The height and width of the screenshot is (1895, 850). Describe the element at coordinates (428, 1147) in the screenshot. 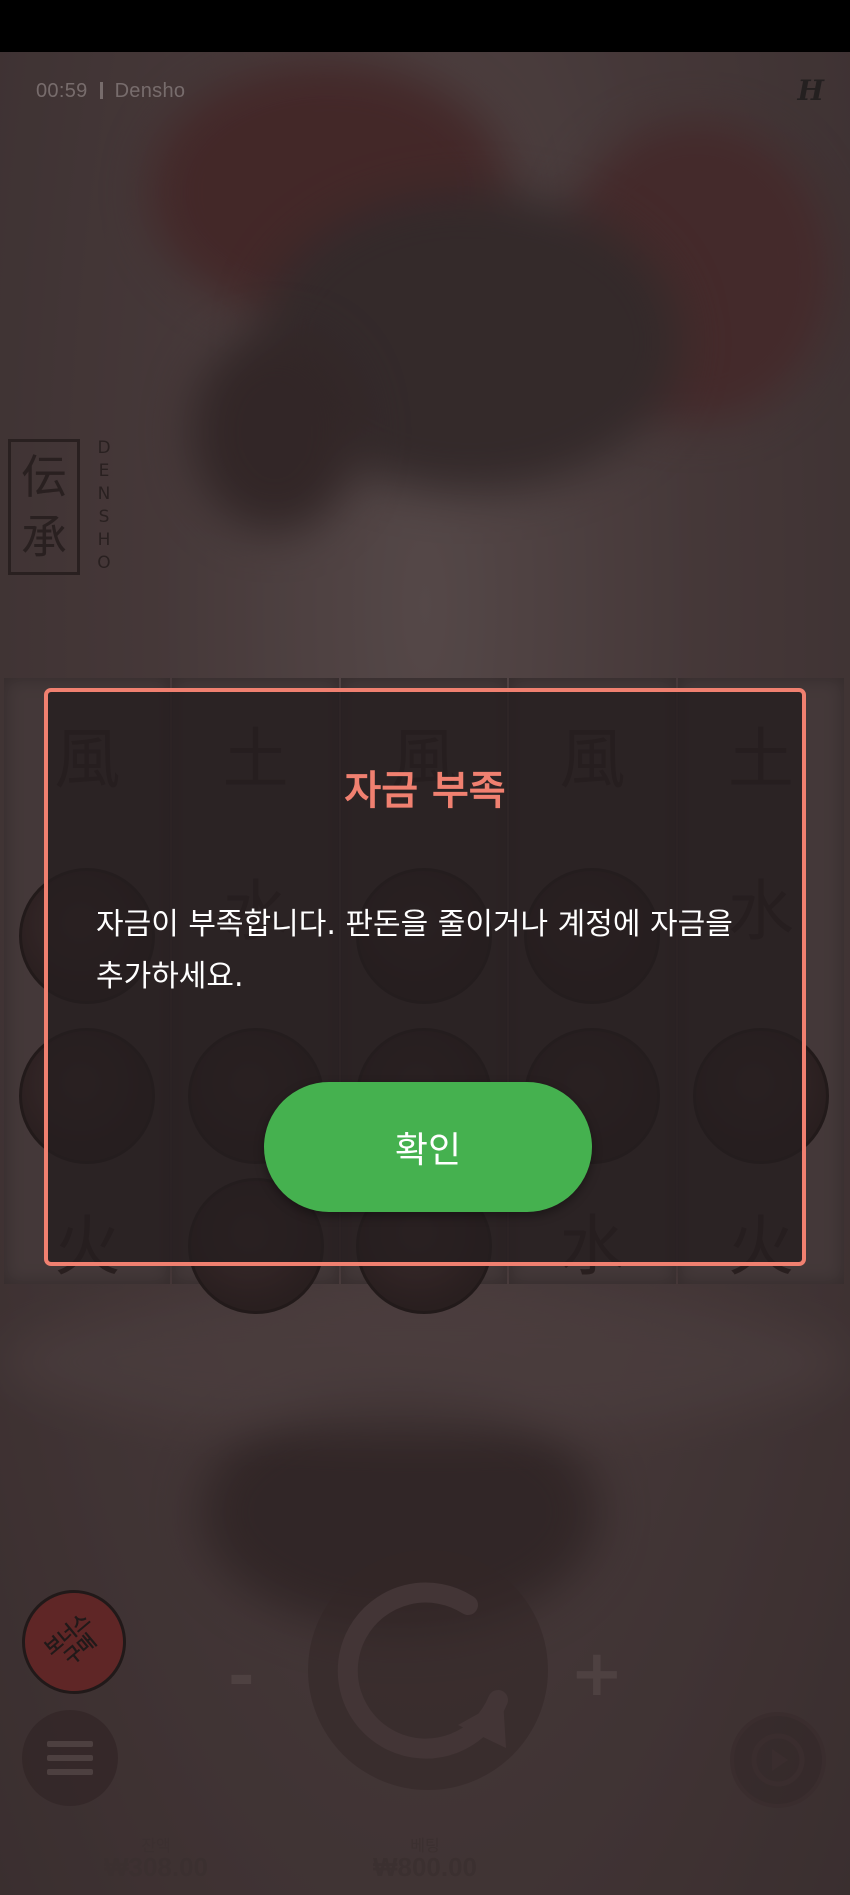

I see `confirm-button: 확인` at that location.